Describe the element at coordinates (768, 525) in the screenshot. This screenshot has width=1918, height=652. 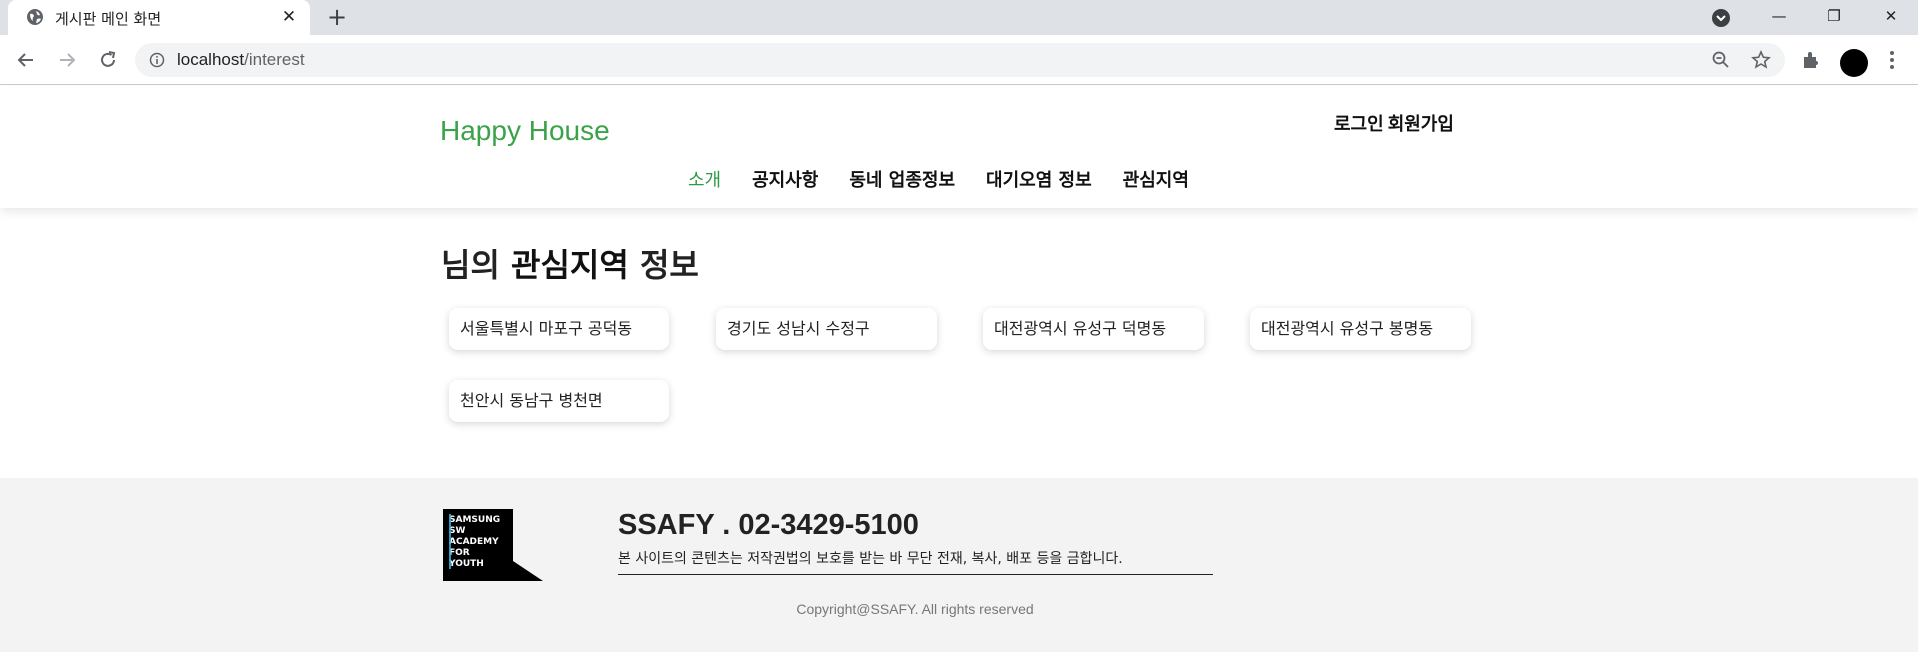
I see `footer-phone: SSAFY . 02-3429-5100` at that location.